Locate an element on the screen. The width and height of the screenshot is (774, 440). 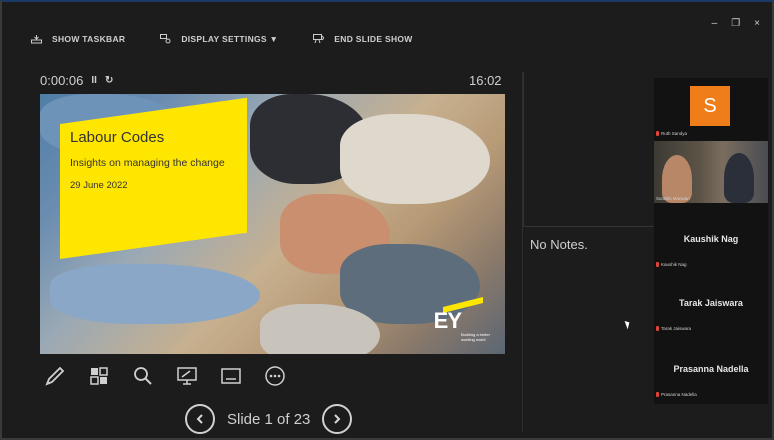
zoom-icon is located at coordinates (143, 376).